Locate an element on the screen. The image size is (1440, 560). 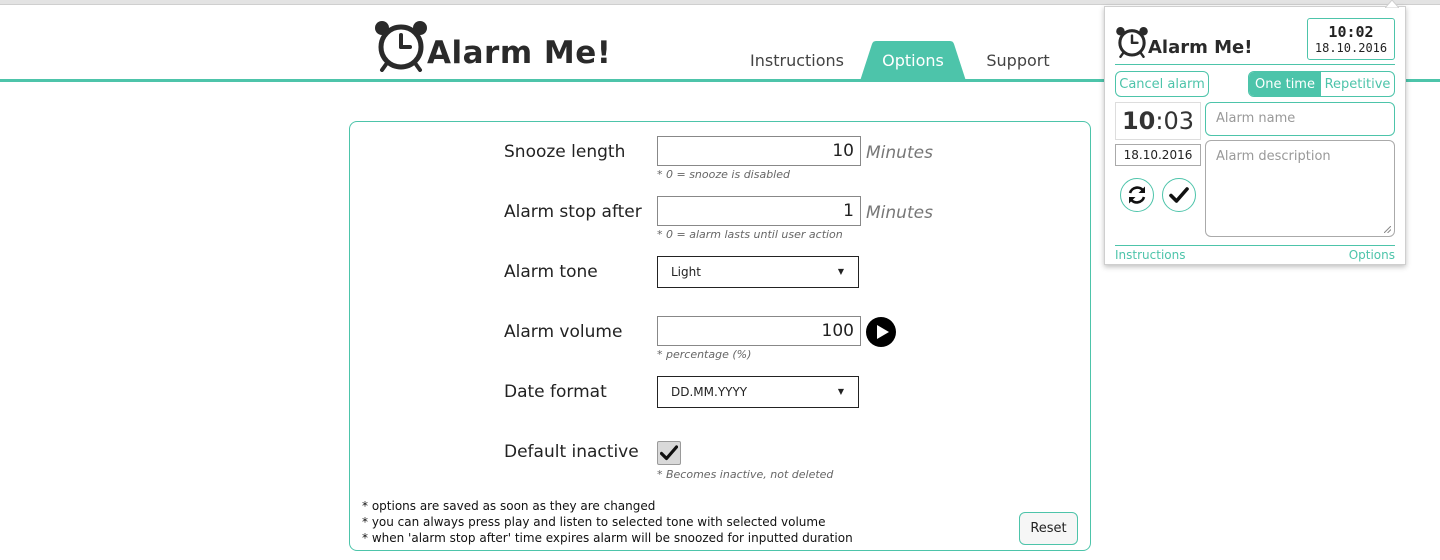
tab-options-label: Options is located at coordinates (913, 60).